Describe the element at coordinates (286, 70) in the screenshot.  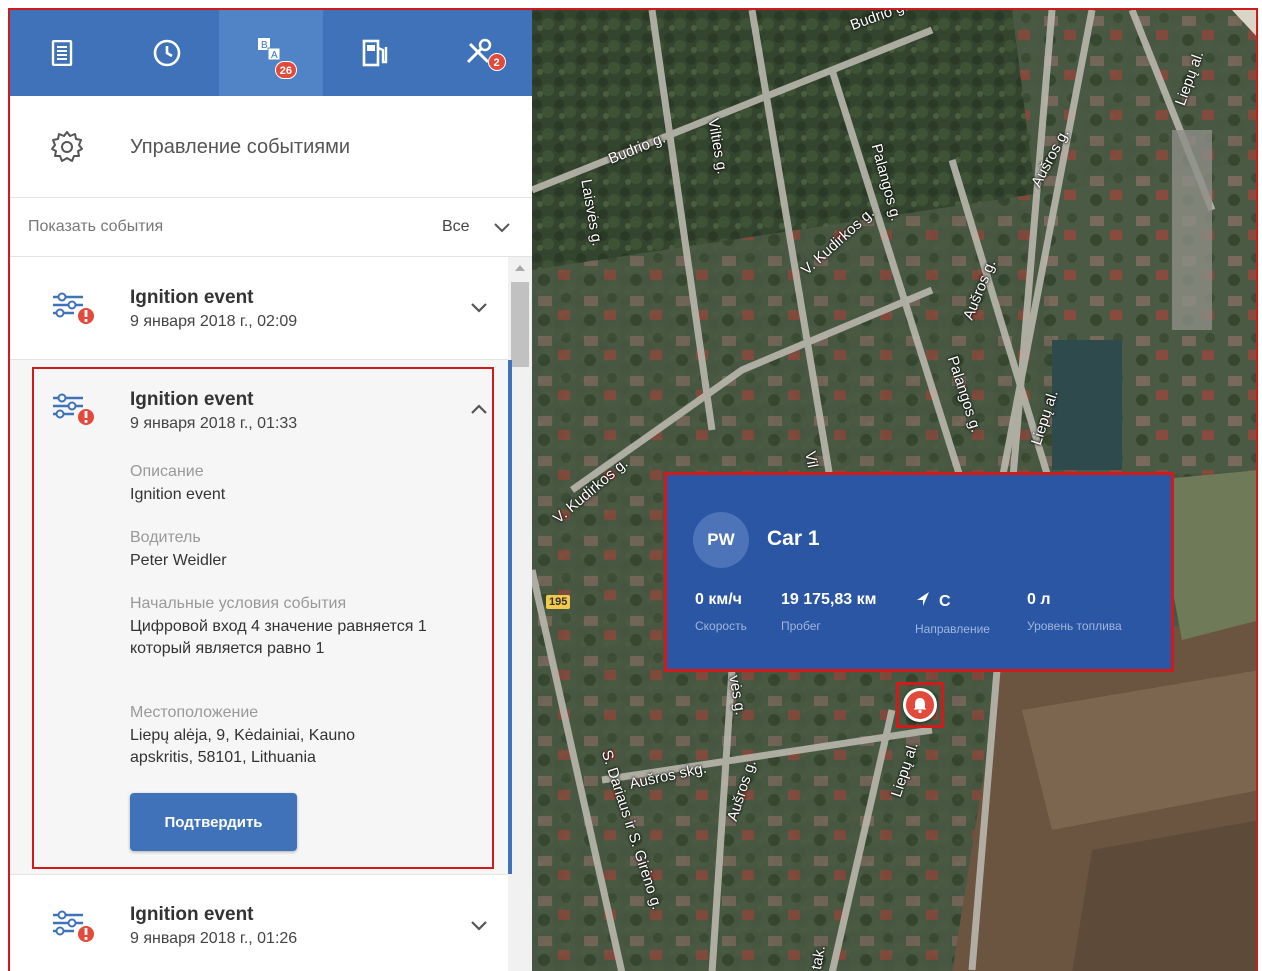
I see `events-badge: 26` at that location.